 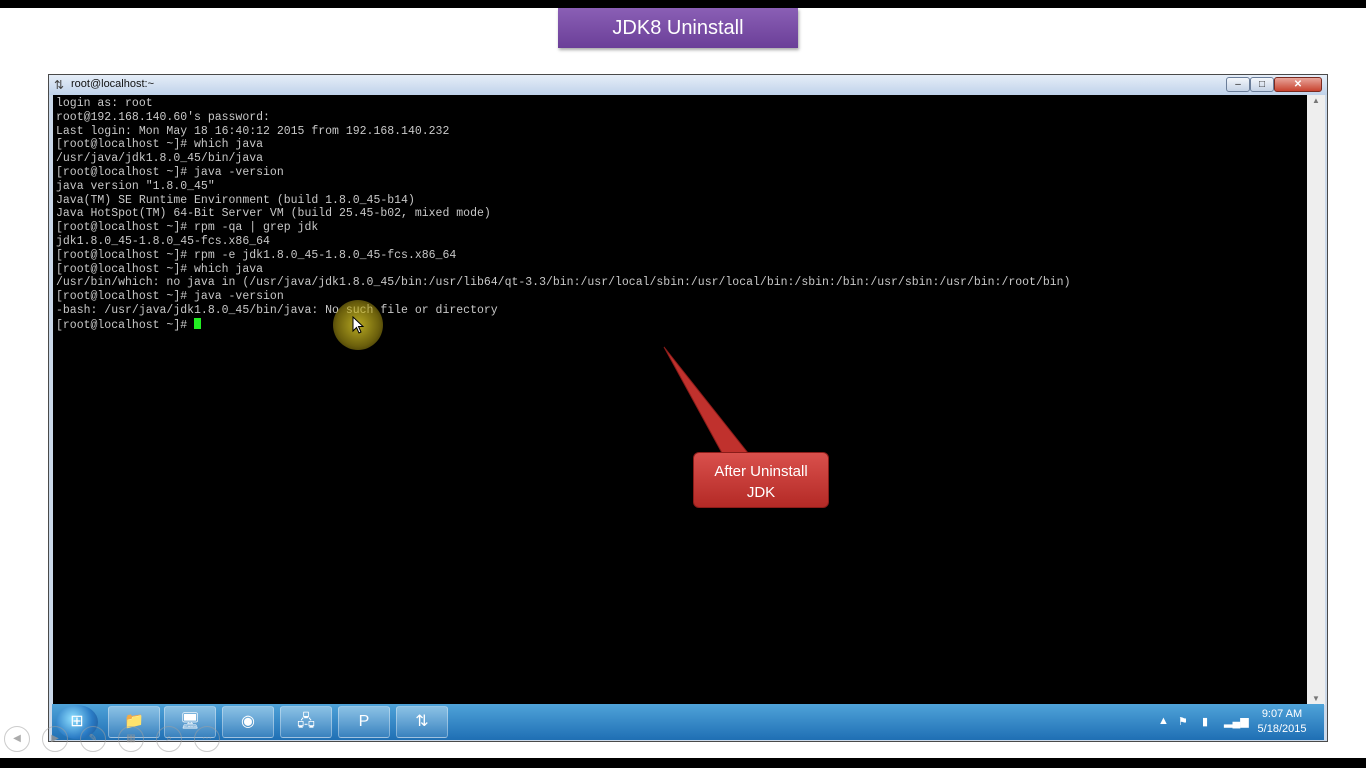 I want to click on terminal-line: jdk1.8.0_45-1.8.0_45-fcs.x86_64, so click(x=163, y=241).